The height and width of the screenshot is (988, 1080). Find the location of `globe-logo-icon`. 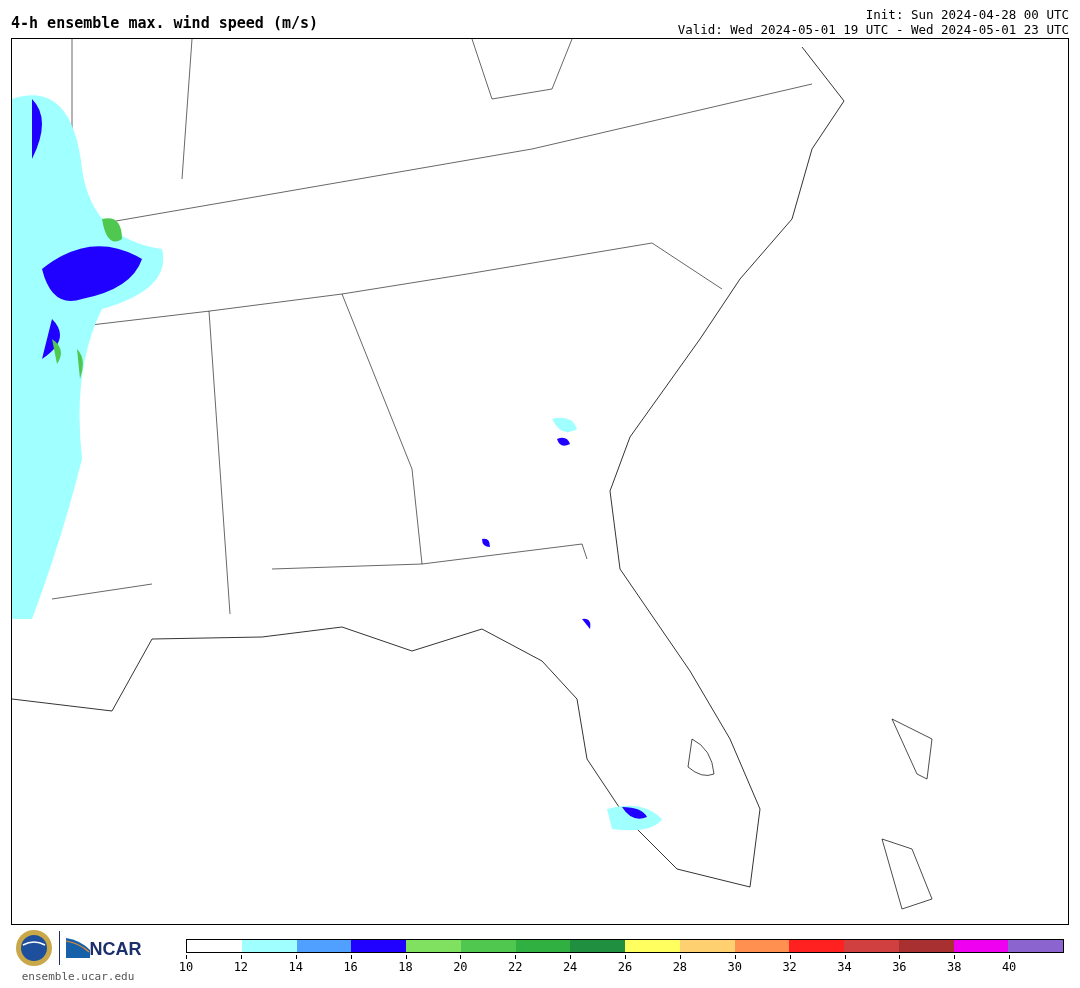

globe-logo-icon is located at coordinates (33, 948).